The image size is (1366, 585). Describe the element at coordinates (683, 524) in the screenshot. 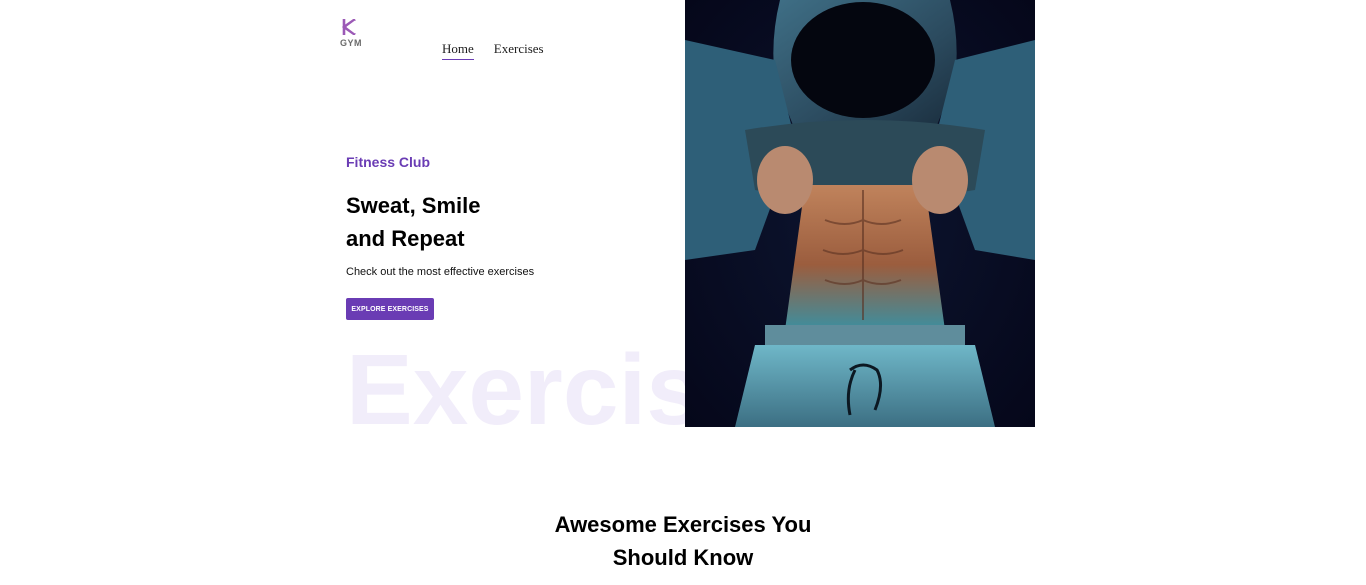

I see `section-title-line1: Awesome Exercises You` at that location.